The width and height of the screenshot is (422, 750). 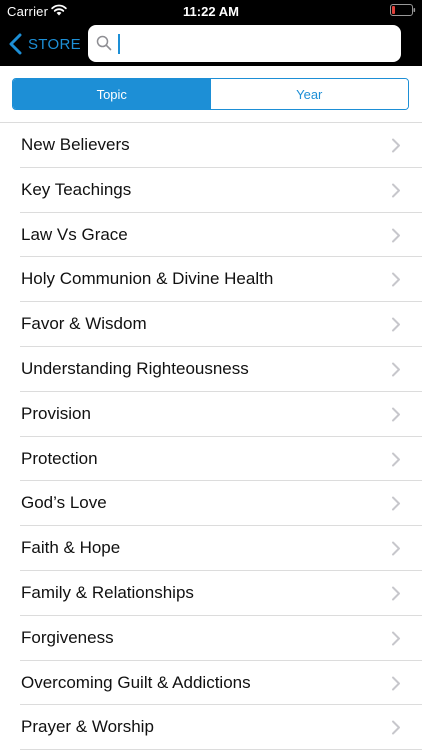 What do you see at coordinates (59, 458) in the screenshot?
I see `topic-label: Protection` at bounding box center [59, 458].